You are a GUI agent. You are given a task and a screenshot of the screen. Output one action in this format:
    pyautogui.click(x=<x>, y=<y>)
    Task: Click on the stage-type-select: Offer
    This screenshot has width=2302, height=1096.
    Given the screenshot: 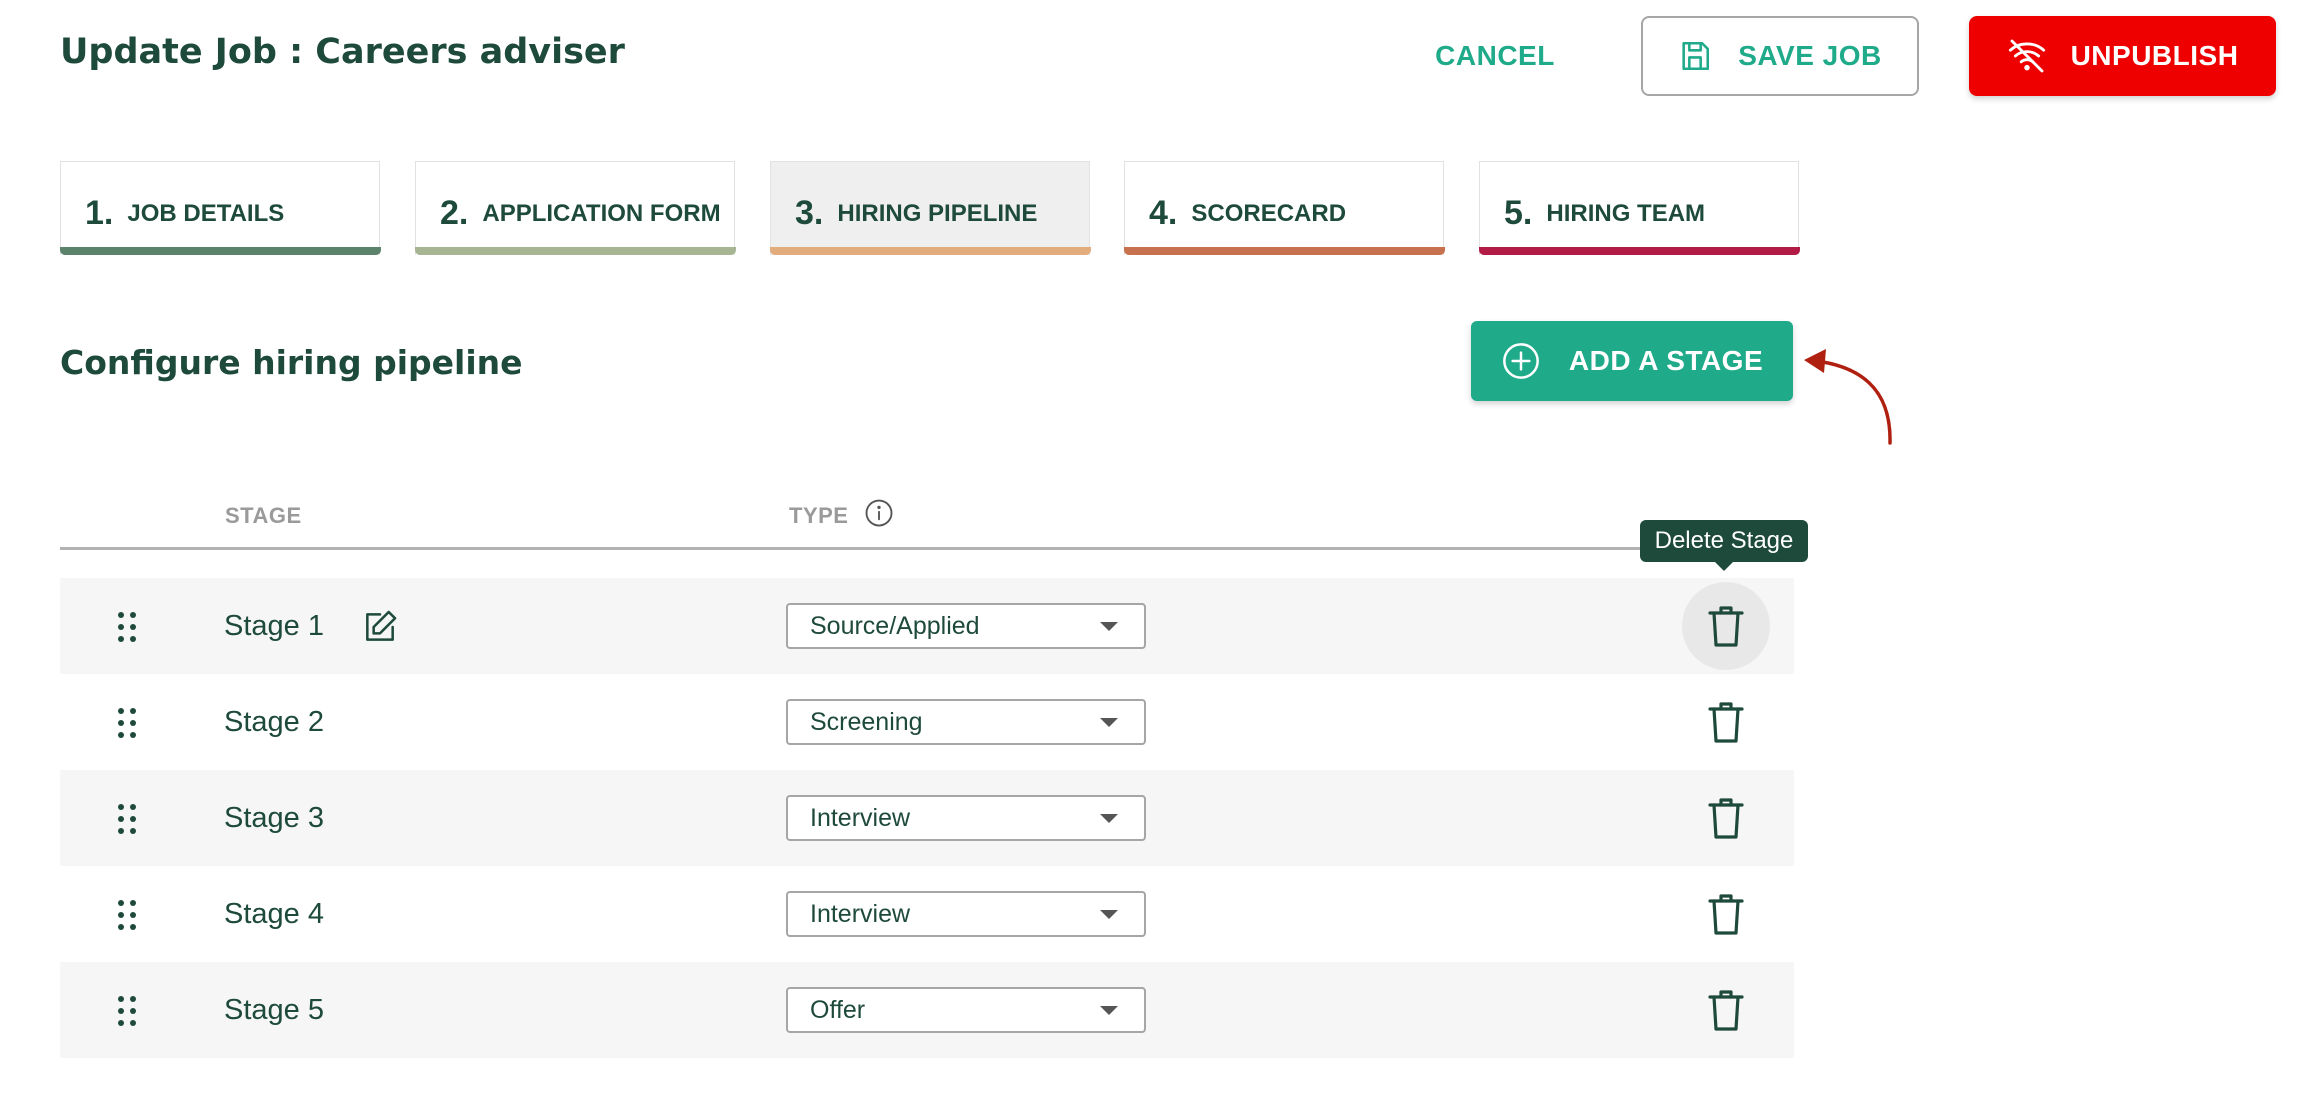 What is the action you would take?
    pyautogui.click(x=966, y=1010)
    